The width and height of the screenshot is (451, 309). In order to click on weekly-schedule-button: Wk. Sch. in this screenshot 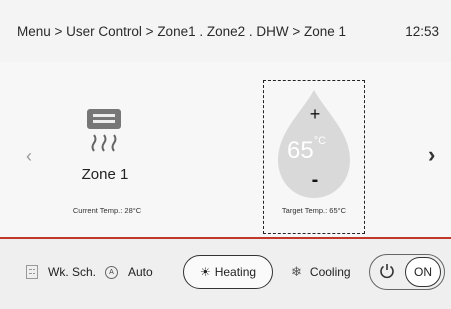, I will do `click(61, 272)`.